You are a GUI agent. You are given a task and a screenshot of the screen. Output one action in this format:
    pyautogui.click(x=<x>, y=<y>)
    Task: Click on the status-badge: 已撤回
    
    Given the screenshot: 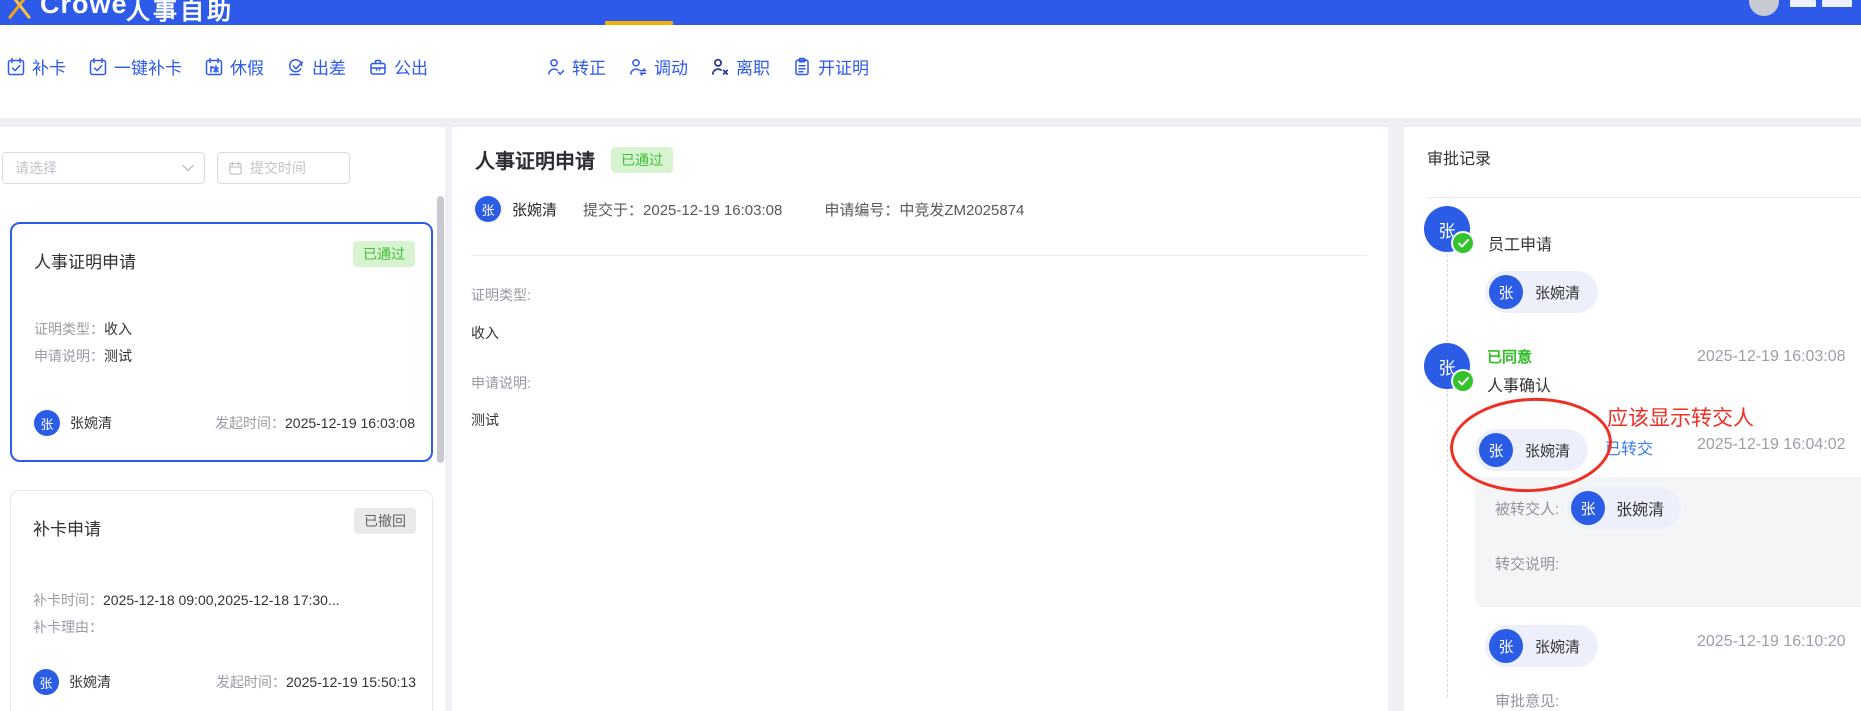 What is the action you would take?
    pyautogui.click(x=385, y=521)
    